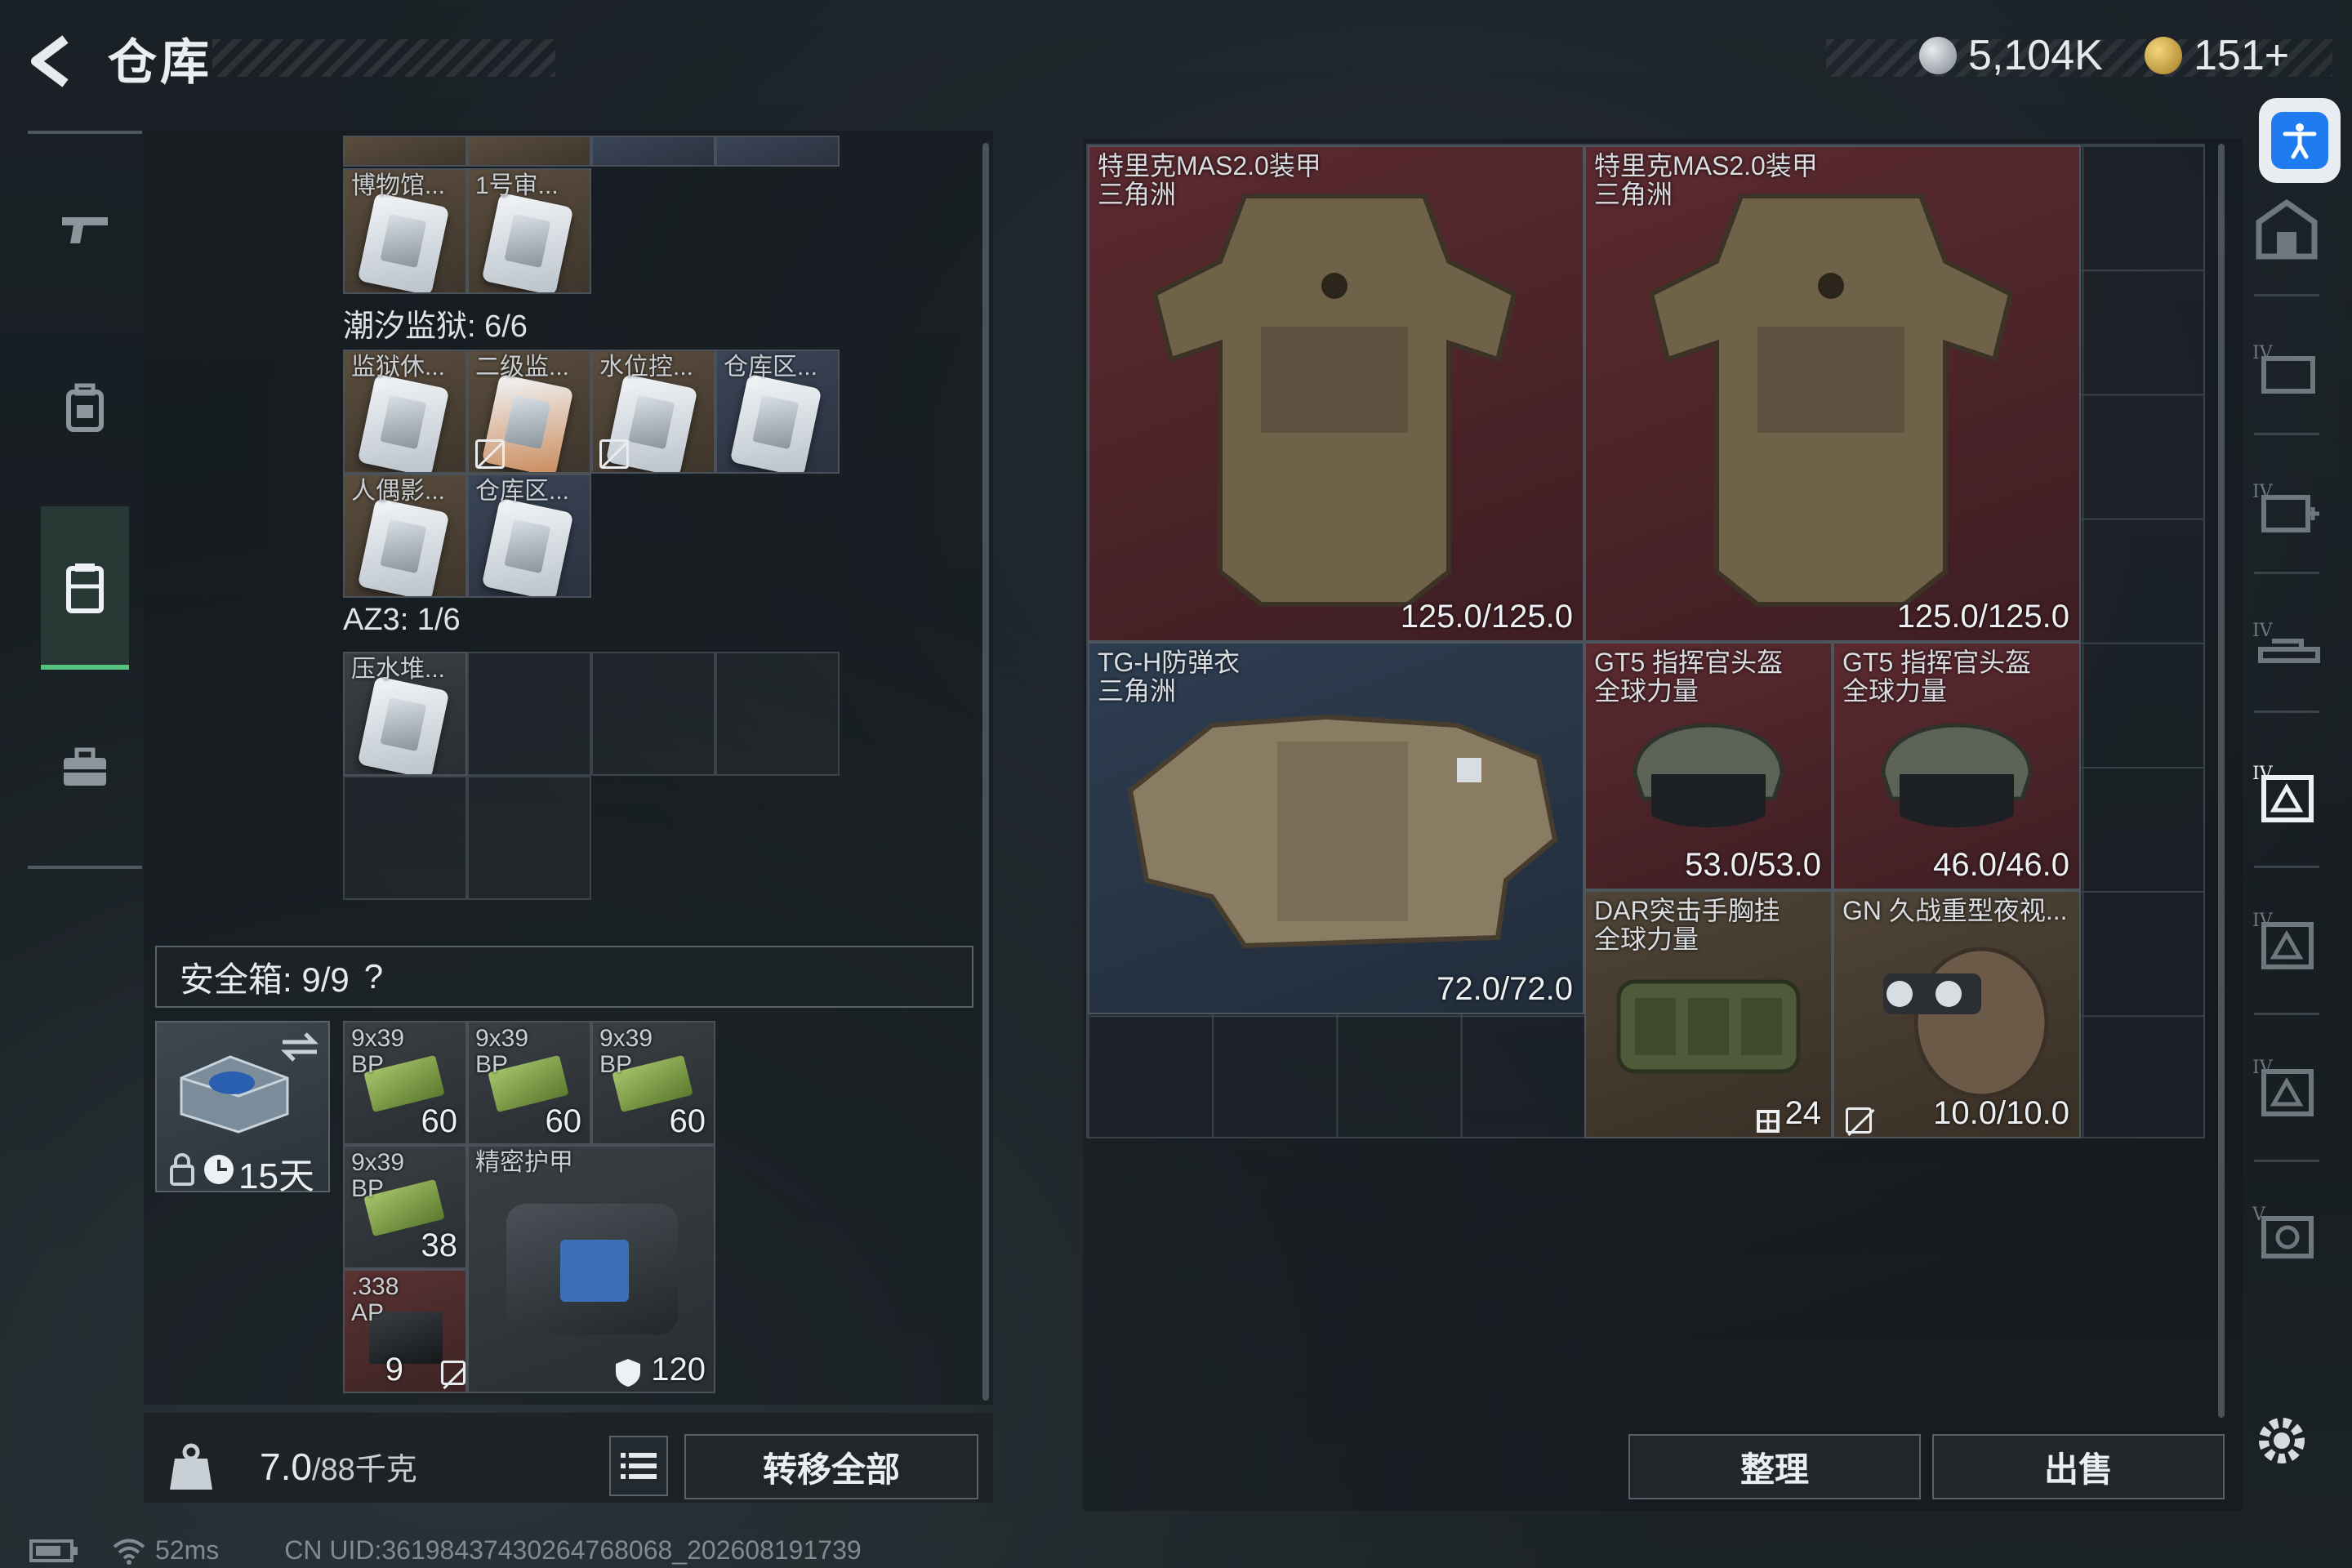 The height and width of the screenshot is (1568, 2352). What do you see at coordinates (2281, 1440) in the screenshot?
I see `settings-gear-icon` at bounding box center [2281, 1440].